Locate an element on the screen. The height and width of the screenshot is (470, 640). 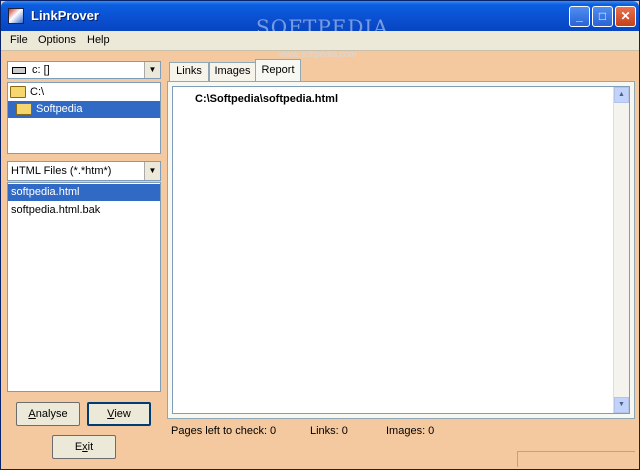
file-type-value: HTML Files (*.*htm*) is located at coordinates (61, 171).